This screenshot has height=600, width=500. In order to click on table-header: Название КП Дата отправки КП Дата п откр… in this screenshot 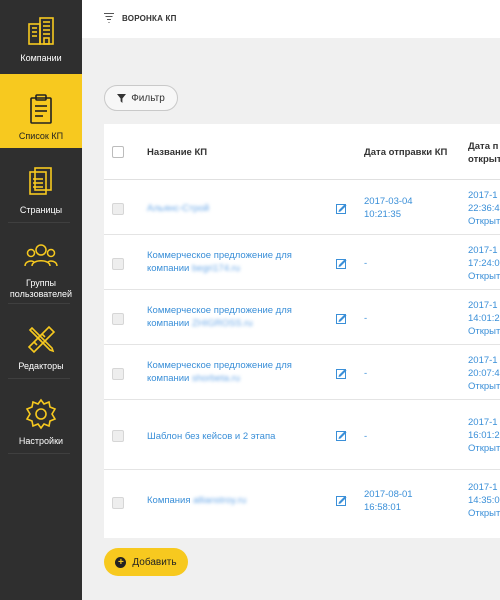, I will do `click(302, 152)`.